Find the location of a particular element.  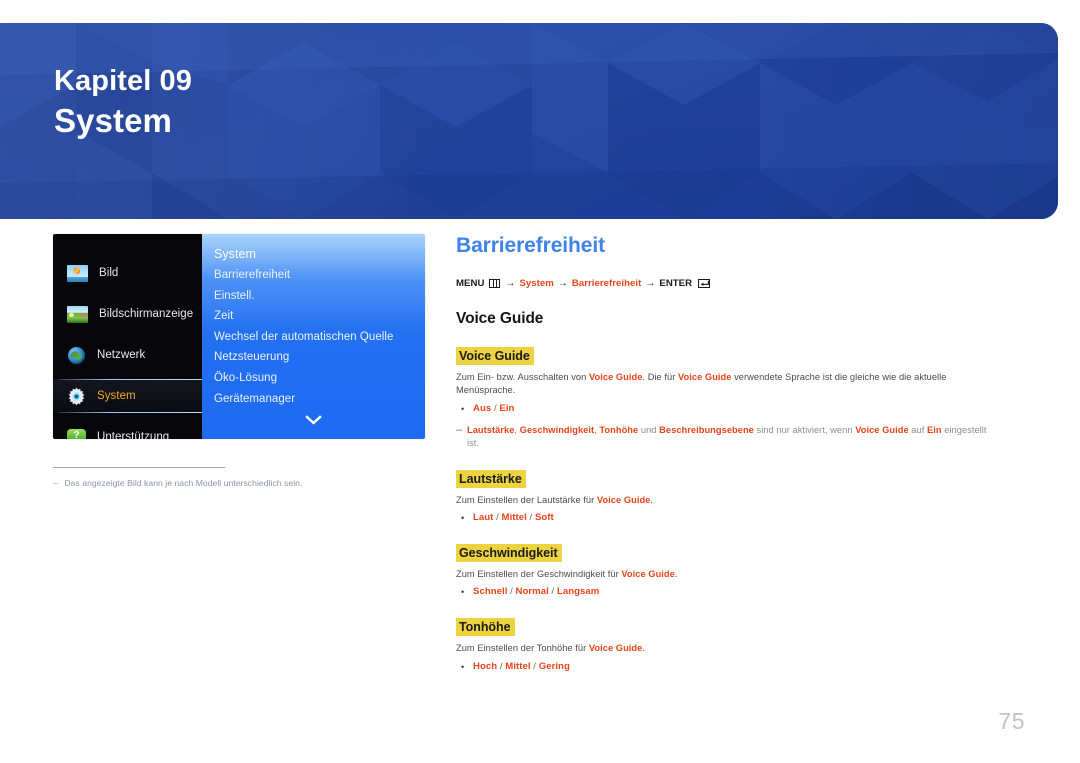

osd-submenu-item-einstell: Einstell. is located at coordinates (313, 296).